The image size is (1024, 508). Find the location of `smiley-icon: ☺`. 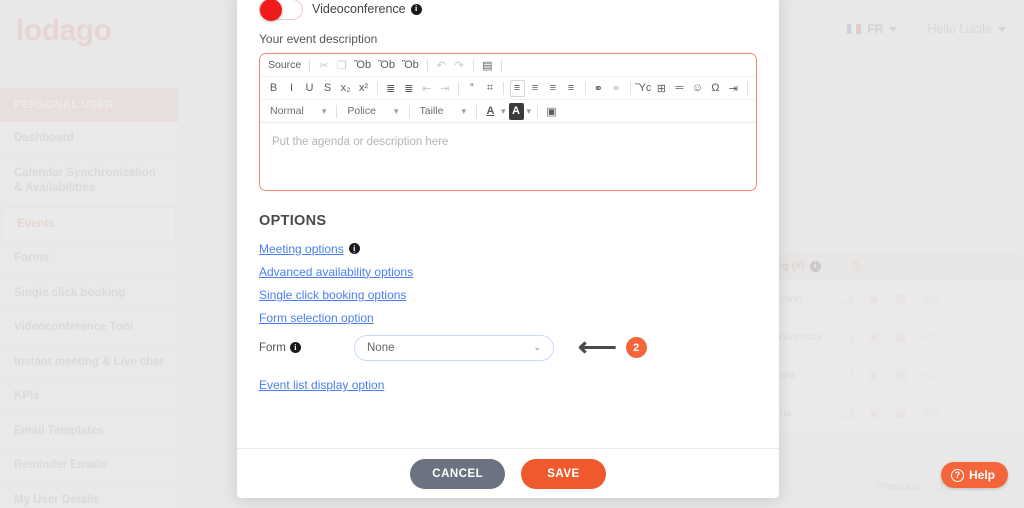

smiley-icon: ☺ is located at coordinates (697, 88).